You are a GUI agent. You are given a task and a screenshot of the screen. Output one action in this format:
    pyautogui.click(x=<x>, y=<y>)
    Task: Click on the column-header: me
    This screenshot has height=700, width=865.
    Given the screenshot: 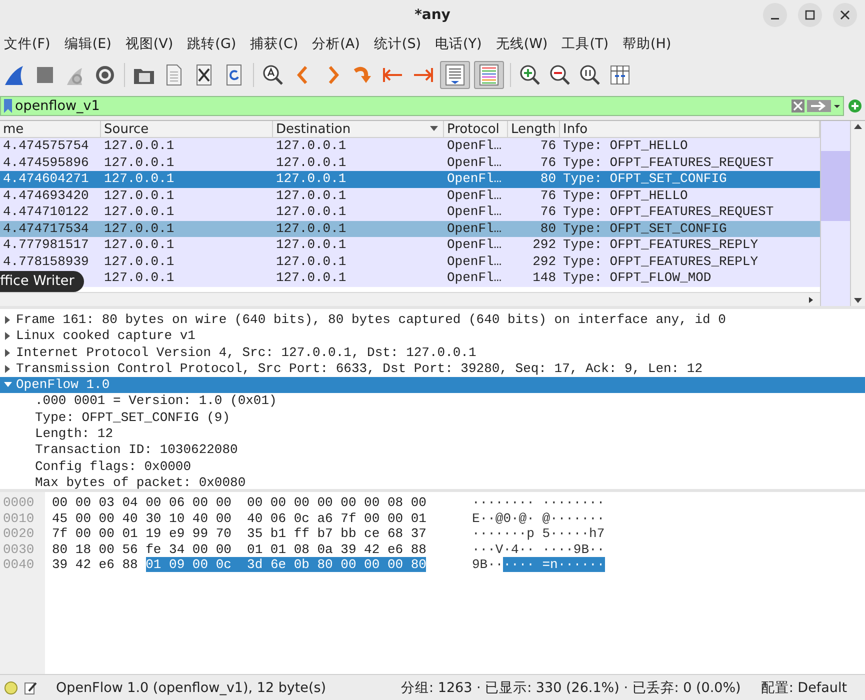 What is the action you would take?
    pyautogui.click(x=50, y=129)
    